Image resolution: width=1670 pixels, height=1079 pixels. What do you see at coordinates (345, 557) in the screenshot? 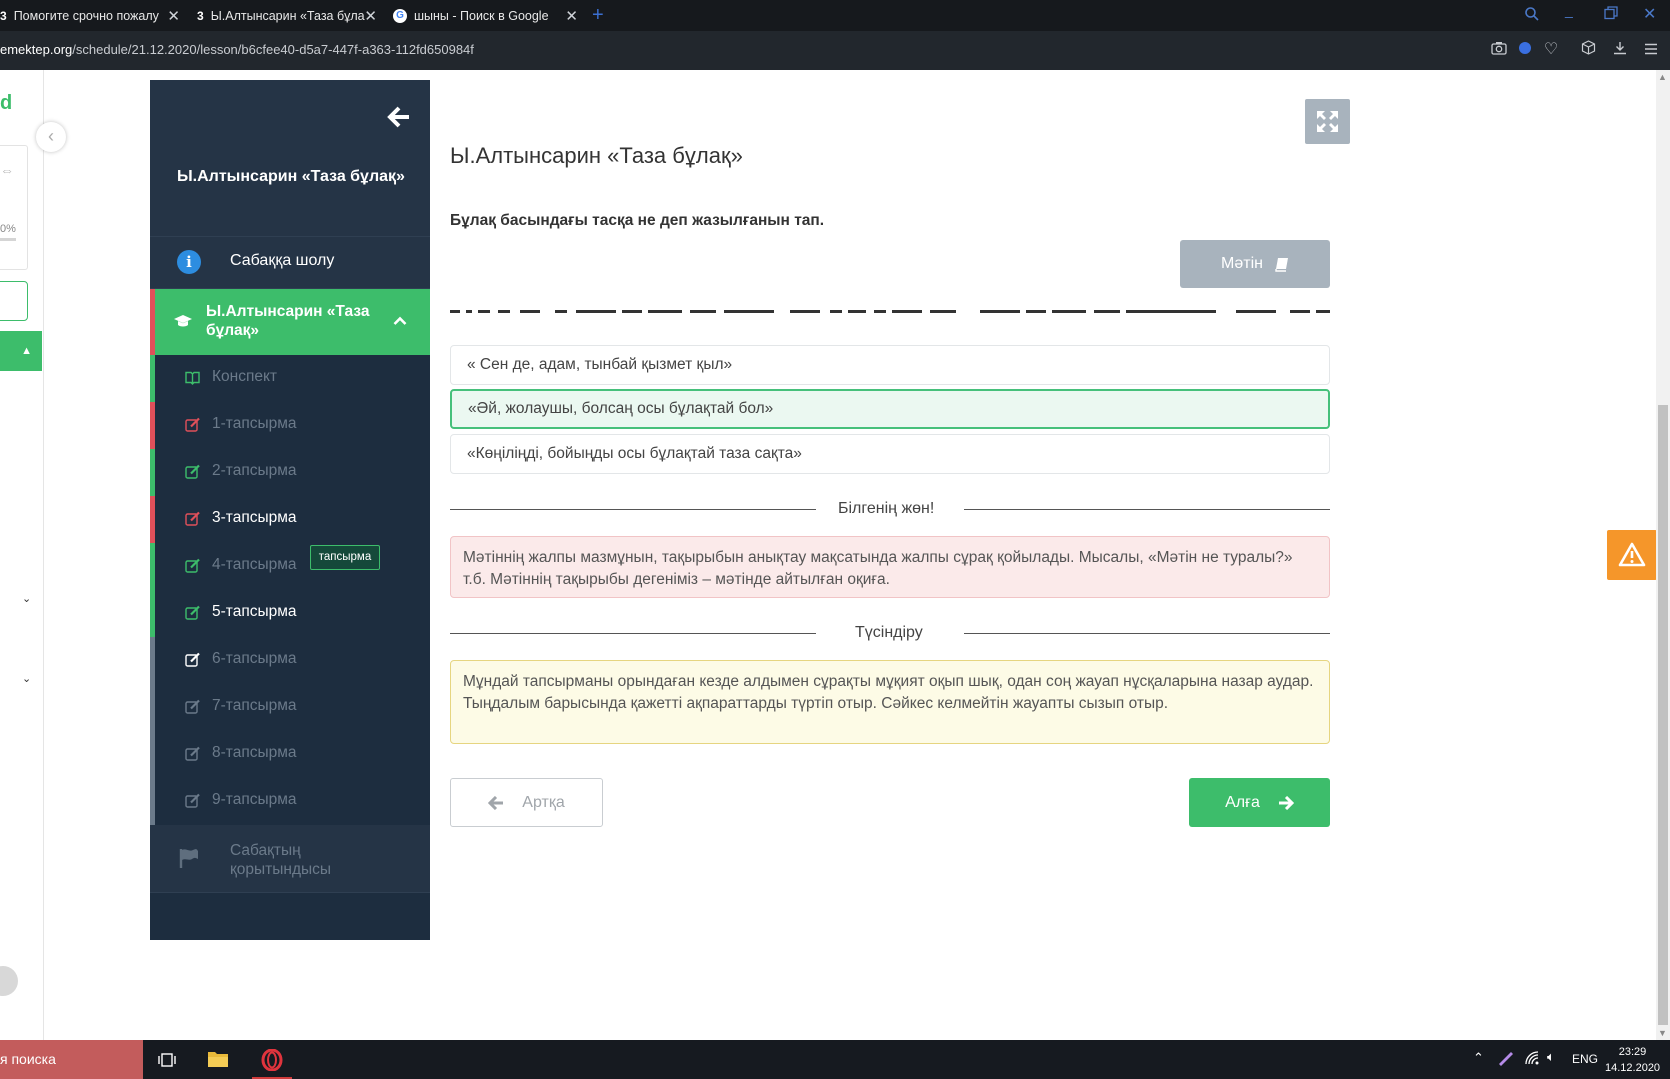
I see `tooltip: тапсырма` at bounding box center [345, 557].